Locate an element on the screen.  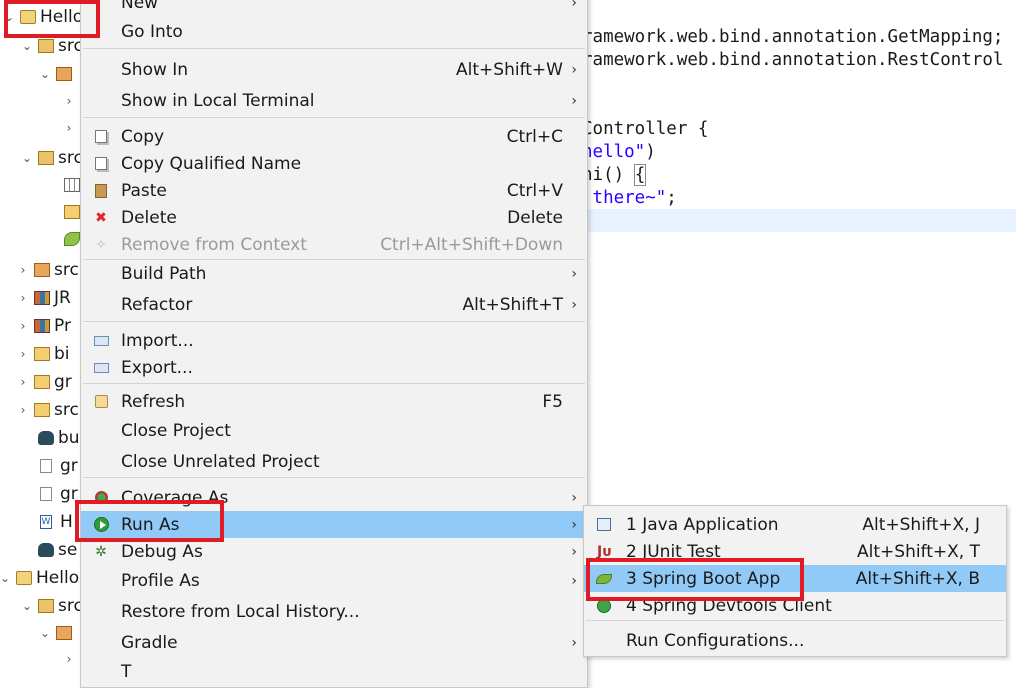
menu-item-label: New is located at coordinates (140, 6).